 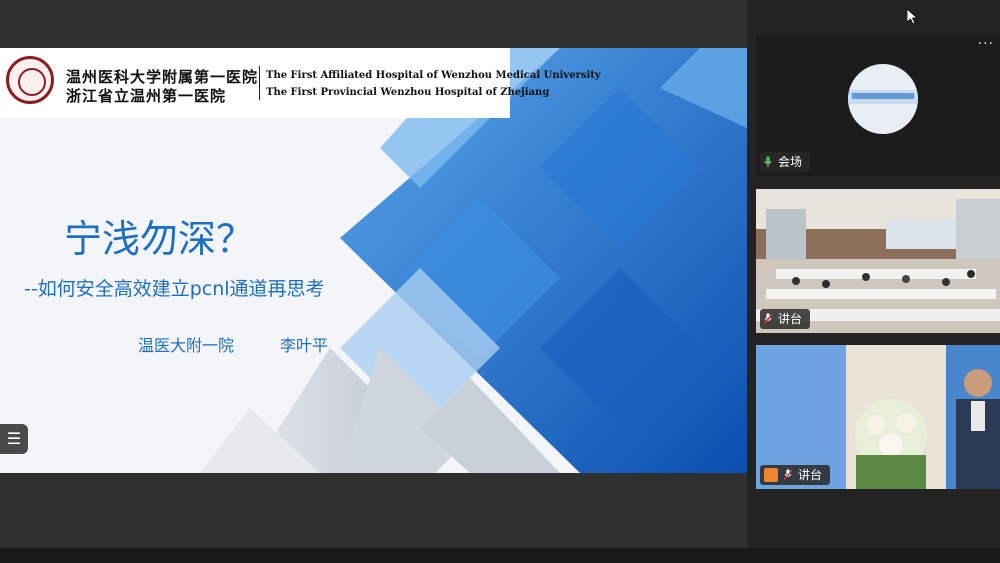 I want to click on bottom-toolbar-strip, so click(x=500, y=555).